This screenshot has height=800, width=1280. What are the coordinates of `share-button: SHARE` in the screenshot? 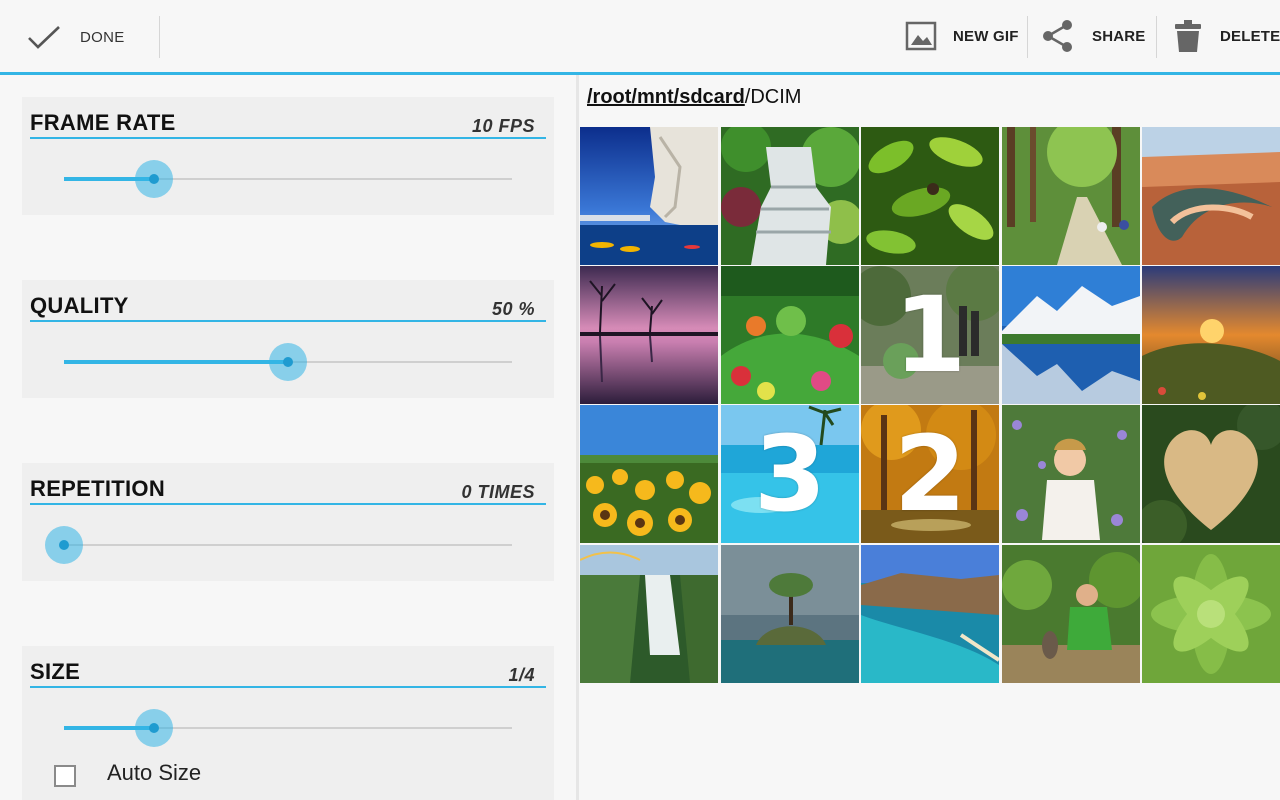 It's located at (1093, 36).